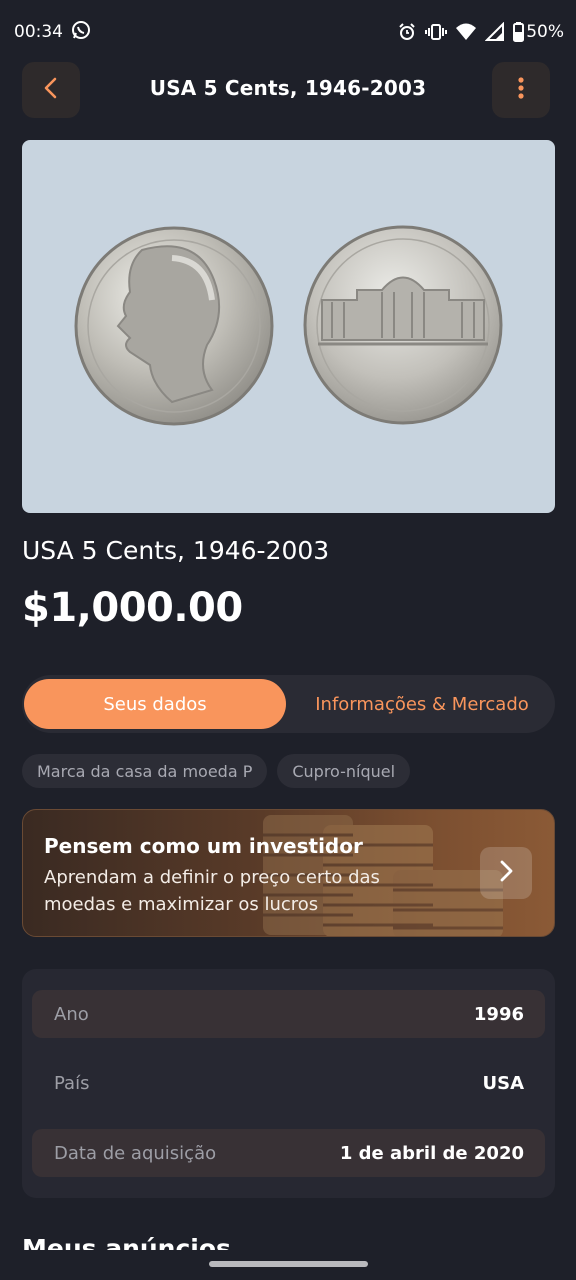 The width and height of the screenshot is (576, 1280). I want to click on coin-price: $1,000.00, so click(132, 608).